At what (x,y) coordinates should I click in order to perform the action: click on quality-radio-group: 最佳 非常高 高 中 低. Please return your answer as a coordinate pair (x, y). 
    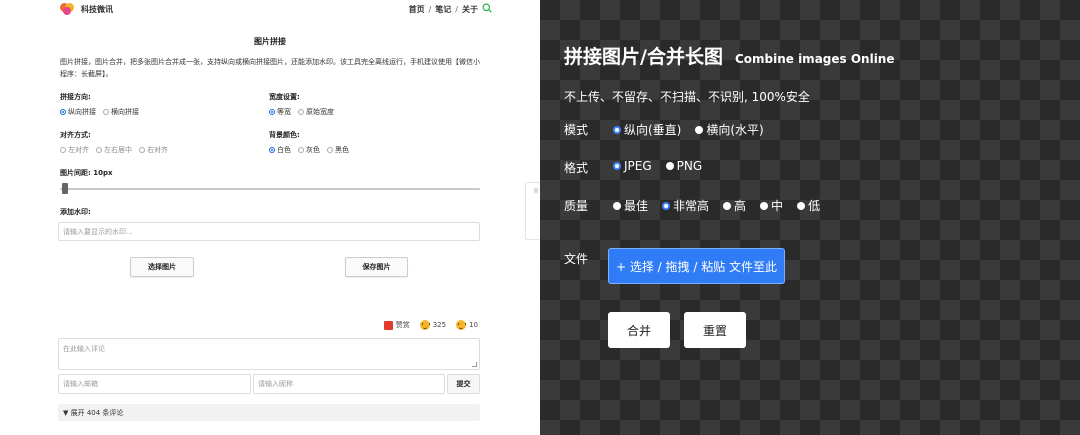
    Looking at the image, I should click on (716, 205).